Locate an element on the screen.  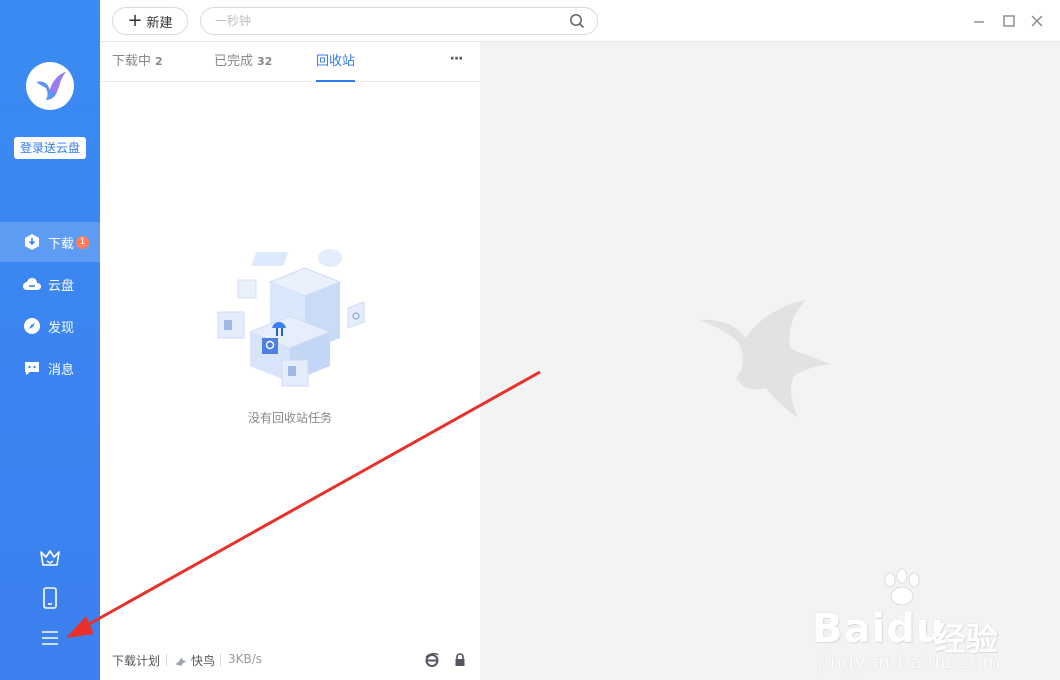
tab-downloading: 下载中 2 is located at coordinates (137, 62).